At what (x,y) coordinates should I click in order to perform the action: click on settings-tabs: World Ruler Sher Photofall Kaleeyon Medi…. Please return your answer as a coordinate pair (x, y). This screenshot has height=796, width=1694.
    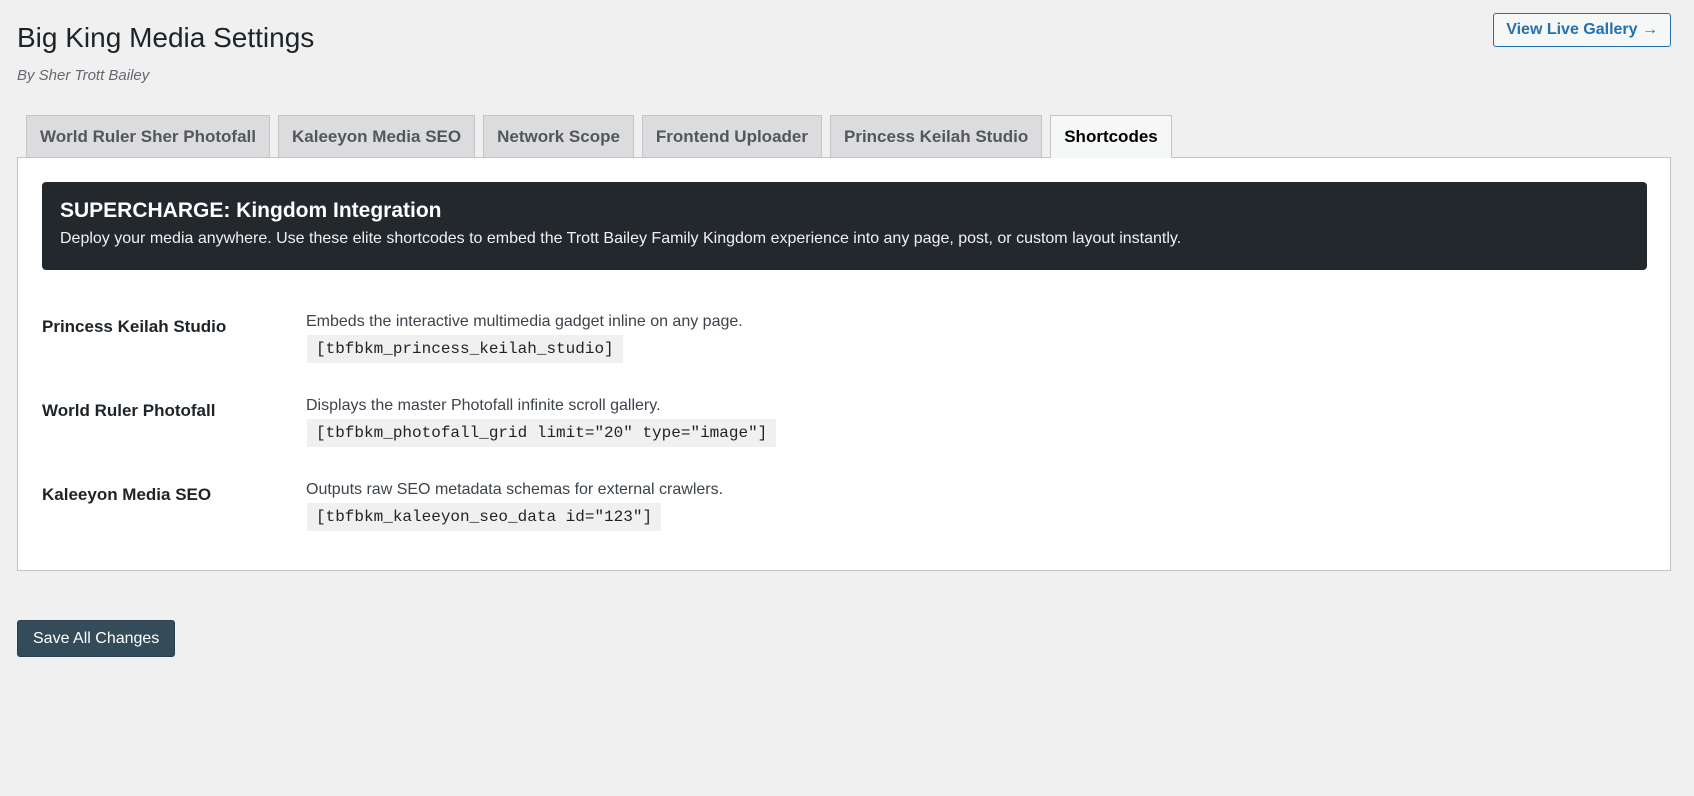
    Looking at the image, I should click on (599, 136).